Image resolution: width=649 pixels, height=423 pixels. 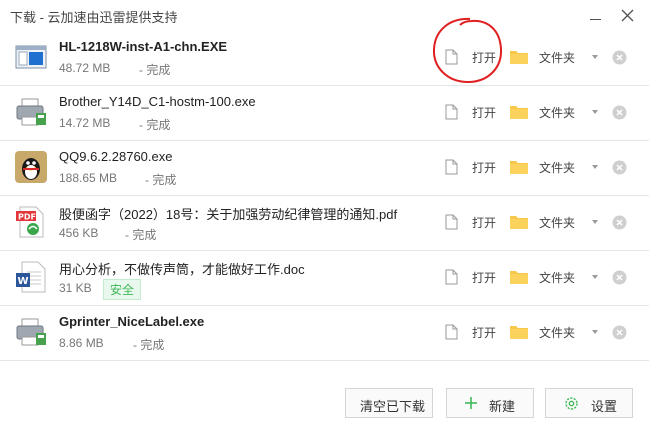 What do you see at coordinates (393, 406) in the screenshot?
I see `clear-downloads-label: 清空已下载` at bounding box center [393, 406].